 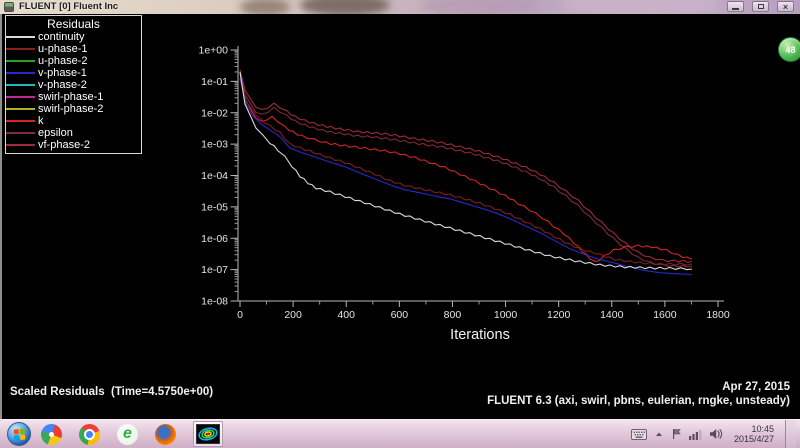 What do you see at coordinates (63, 61) in the screenshot?
I see `legend-label: u-phase-2` at bounding box center [63, 61].